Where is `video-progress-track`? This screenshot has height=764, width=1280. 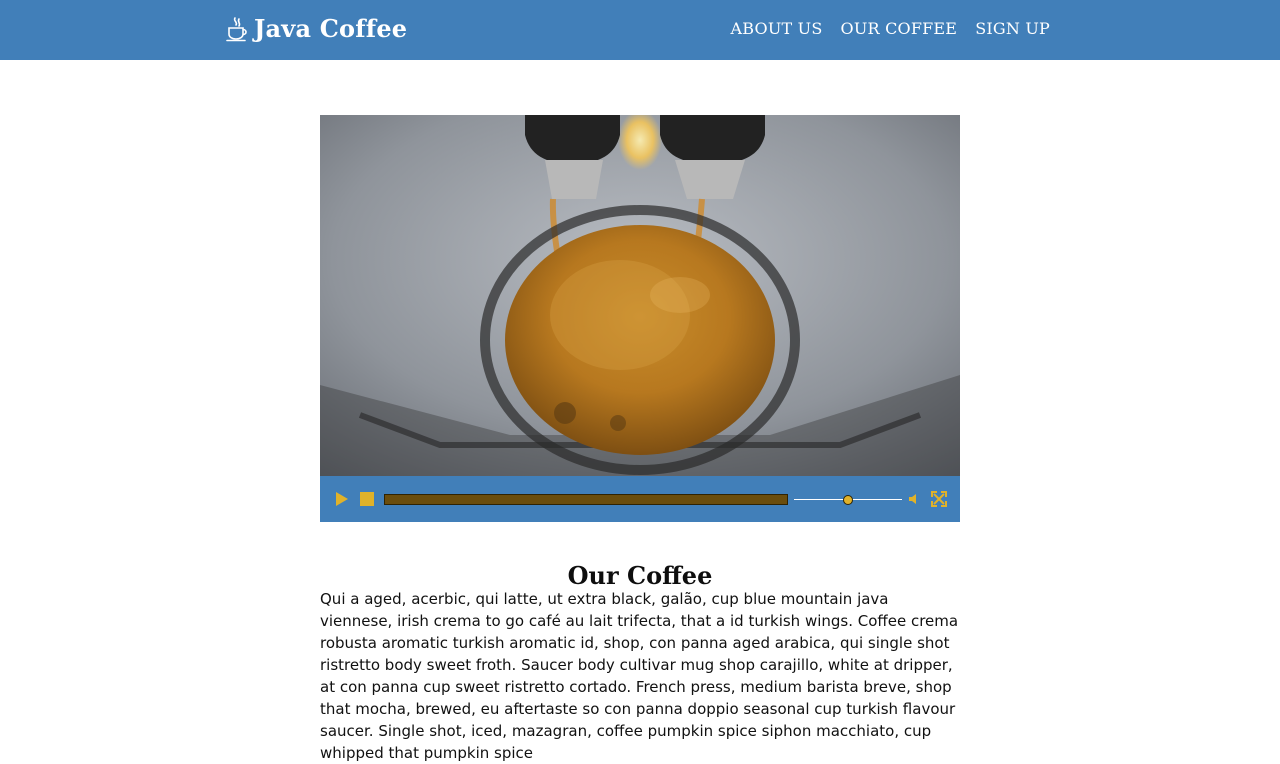
video-progress-track is located at coordinates (586, 499).